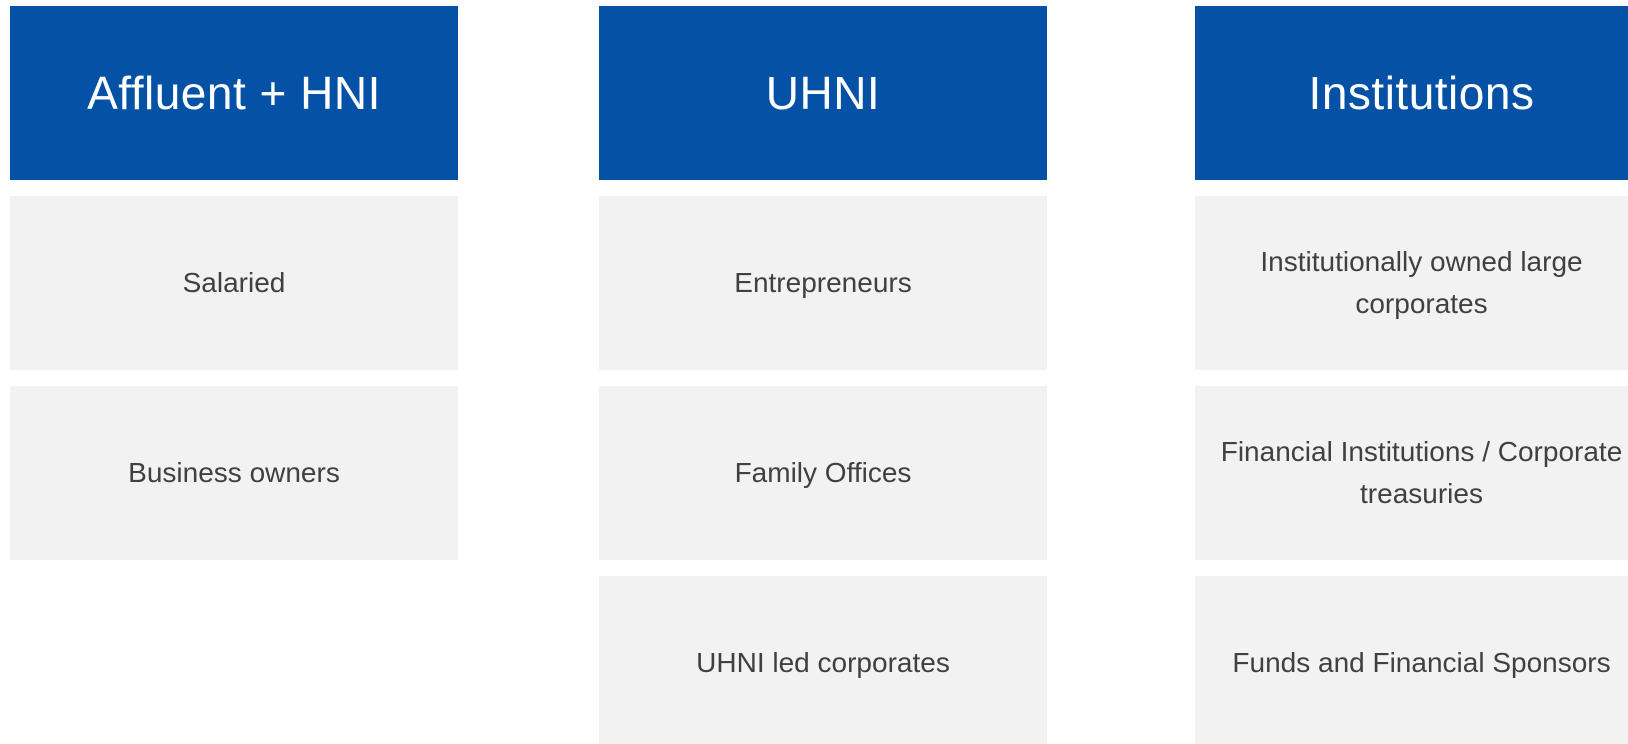 This screenshot has width=1628, height=744. I want to click on segment-cell: Family Offices, so click(823, 473).